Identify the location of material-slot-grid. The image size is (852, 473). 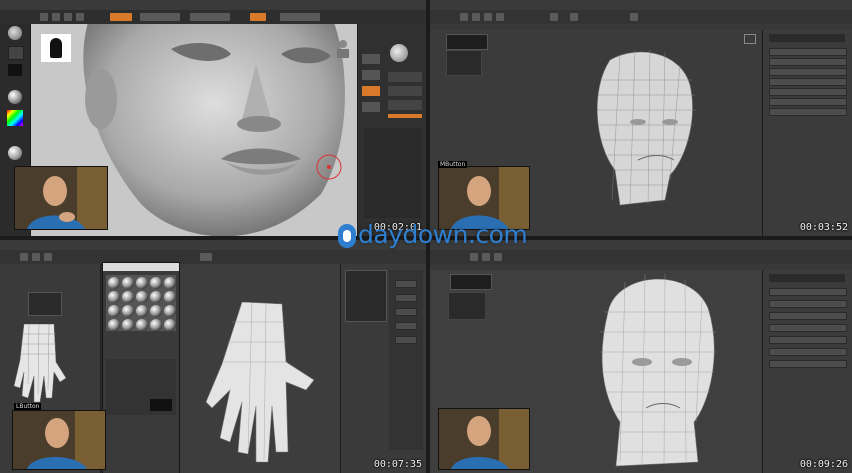
(141, 303).